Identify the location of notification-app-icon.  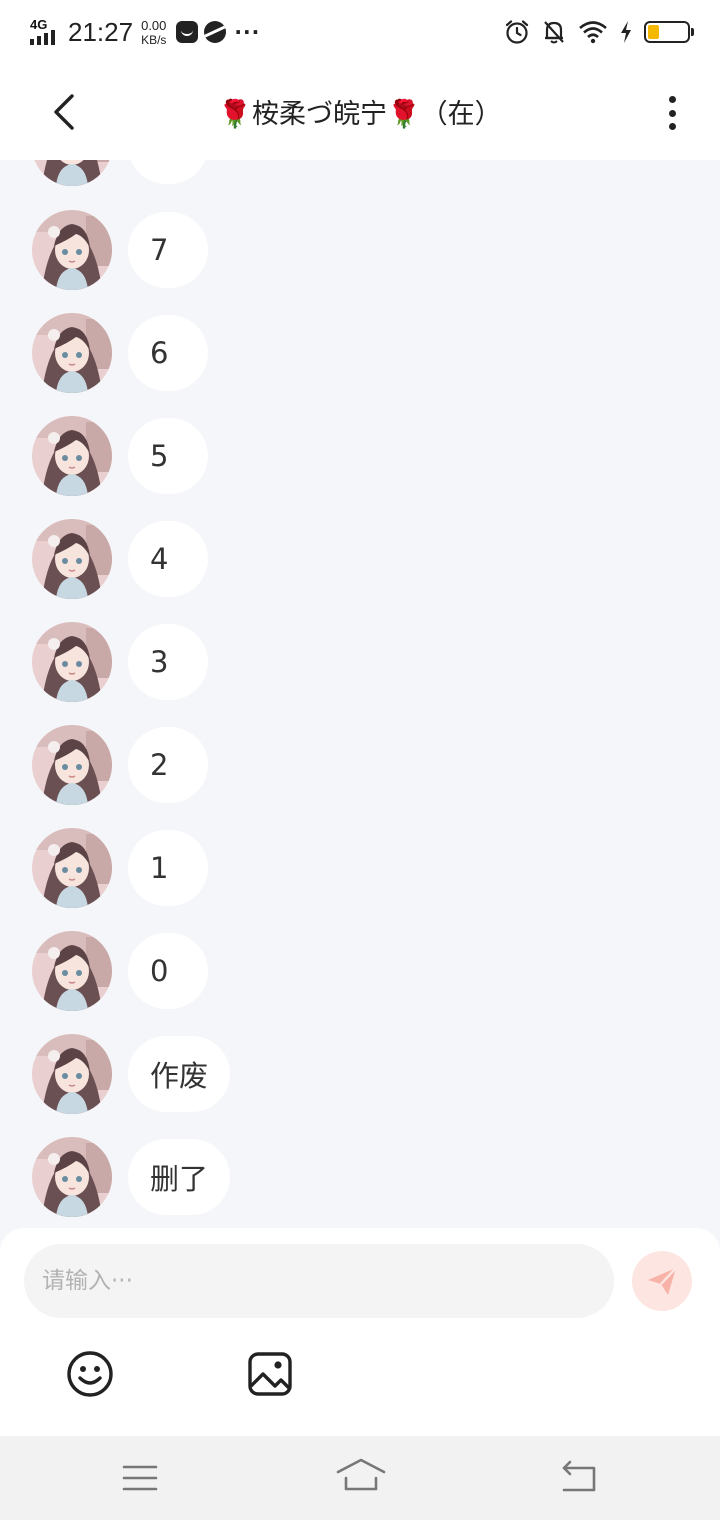
(187, 32).